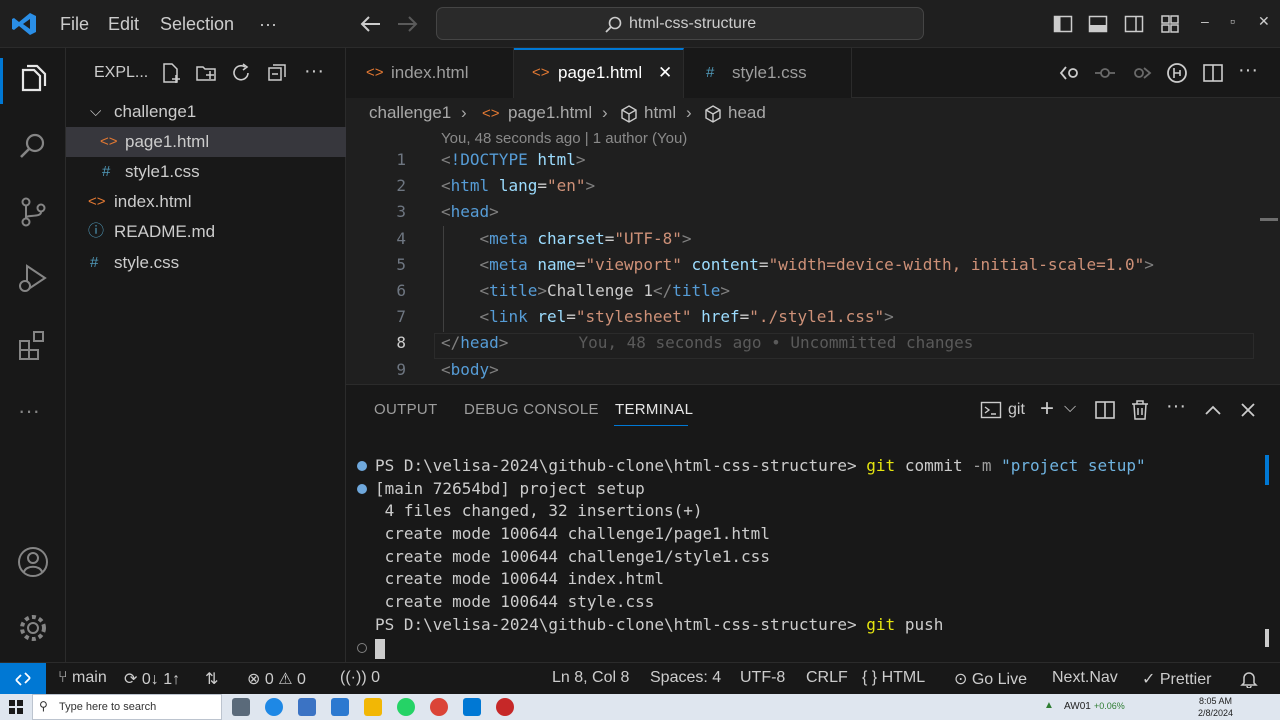 Image resolution: width=1280 pixels, height=720 pixels. I want to click on tree-file-style1-css: # style1.css, so click(206, 172).